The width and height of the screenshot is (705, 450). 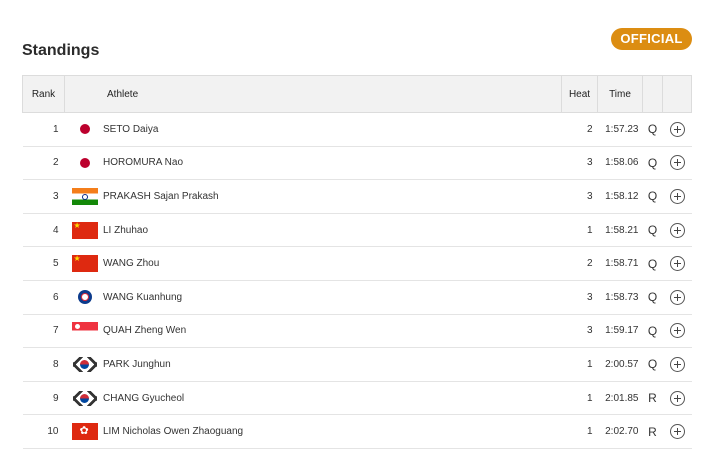 I want to click on singapore-flag-icon, so click(x=84, y=331).